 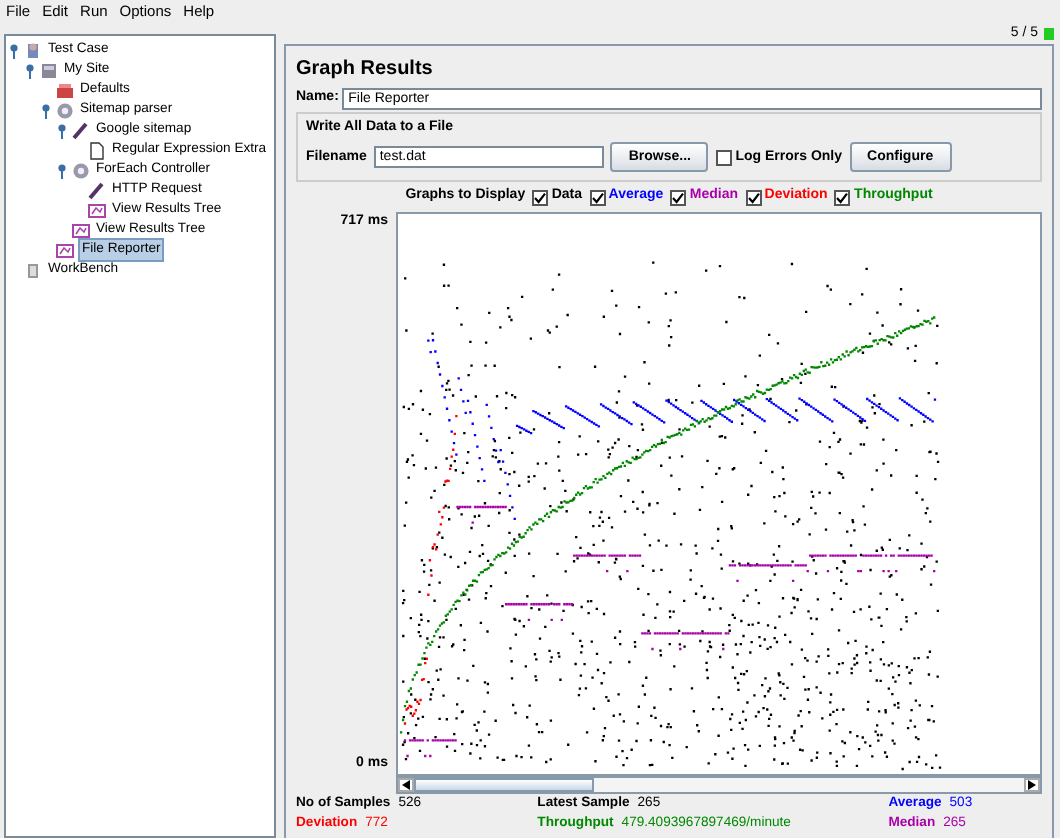 I want to click on document-icon, so click(x=97, y=150).